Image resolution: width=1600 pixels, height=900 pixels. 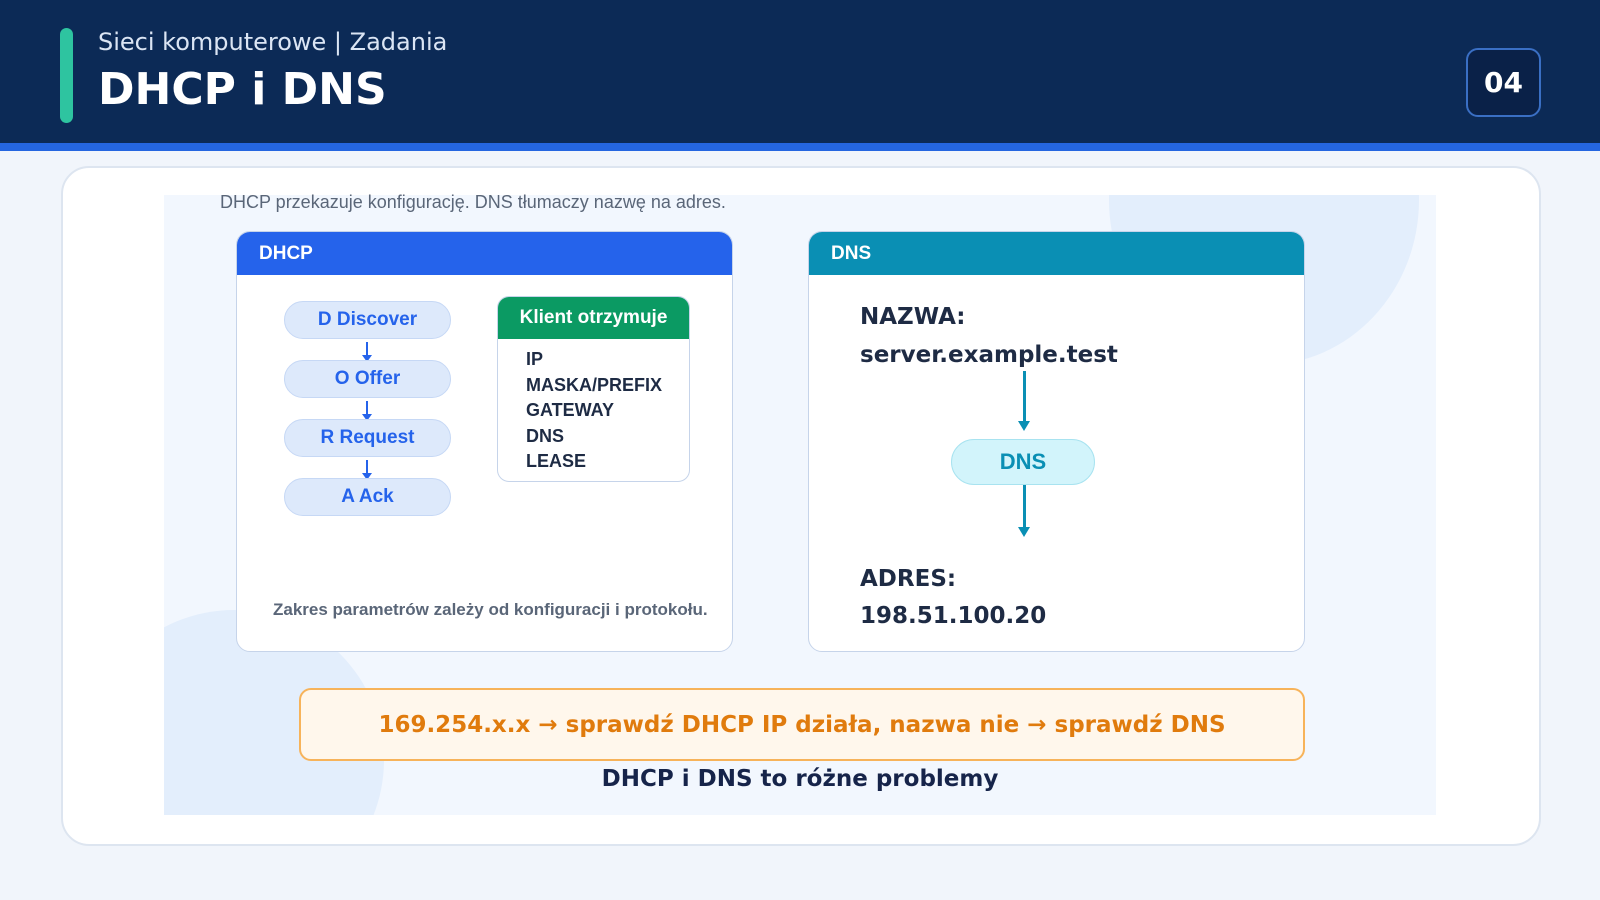 What do you see at coordinates (1056, 253) in the screenshot?
I see `dns-box-title: DNS` at bounding box center [1056, 253].